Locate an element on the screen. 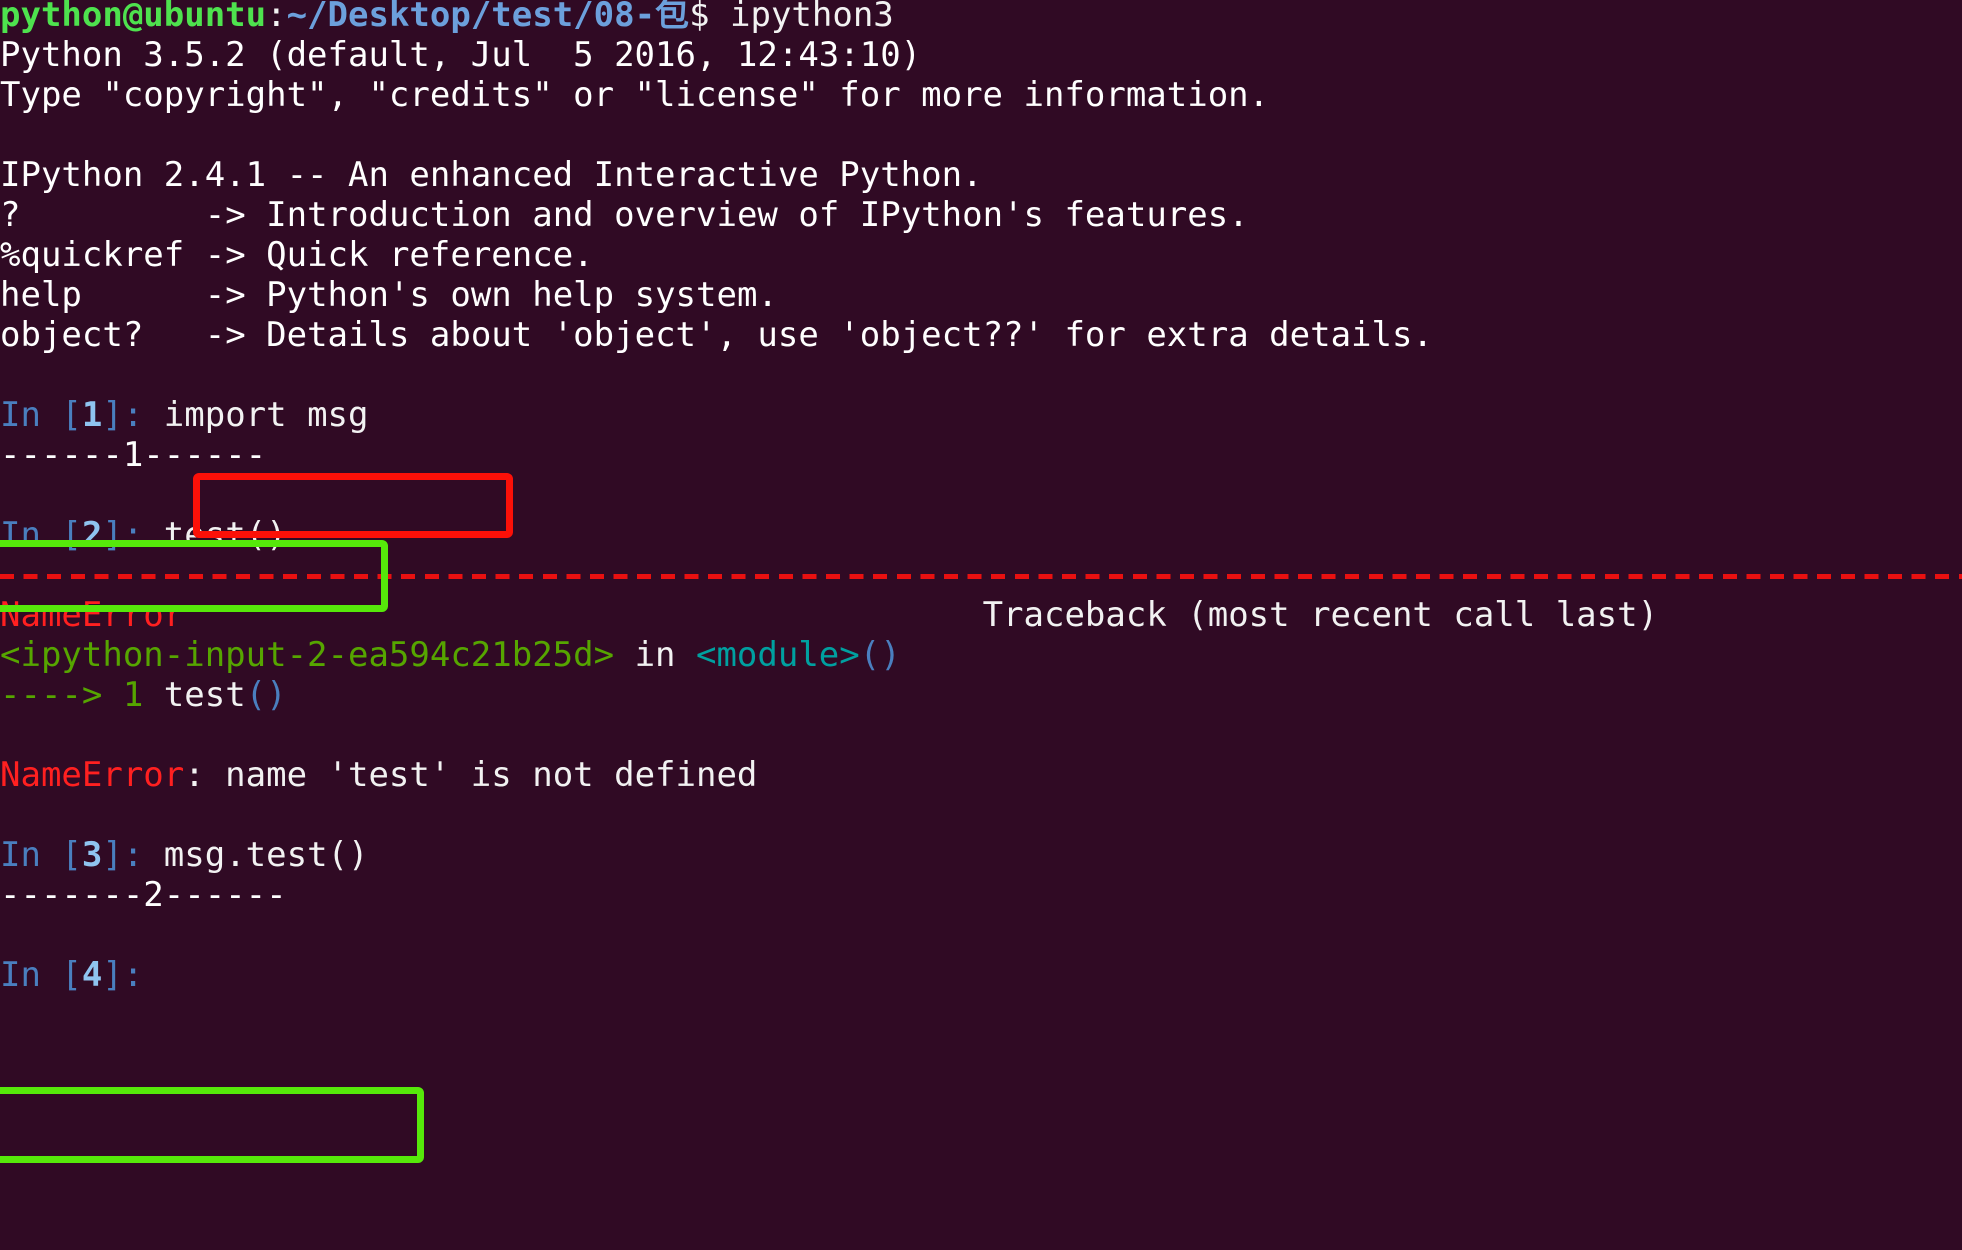  ipython-help-row-1: %quickref -> Quick reference. is located at coordinates (981, 255).